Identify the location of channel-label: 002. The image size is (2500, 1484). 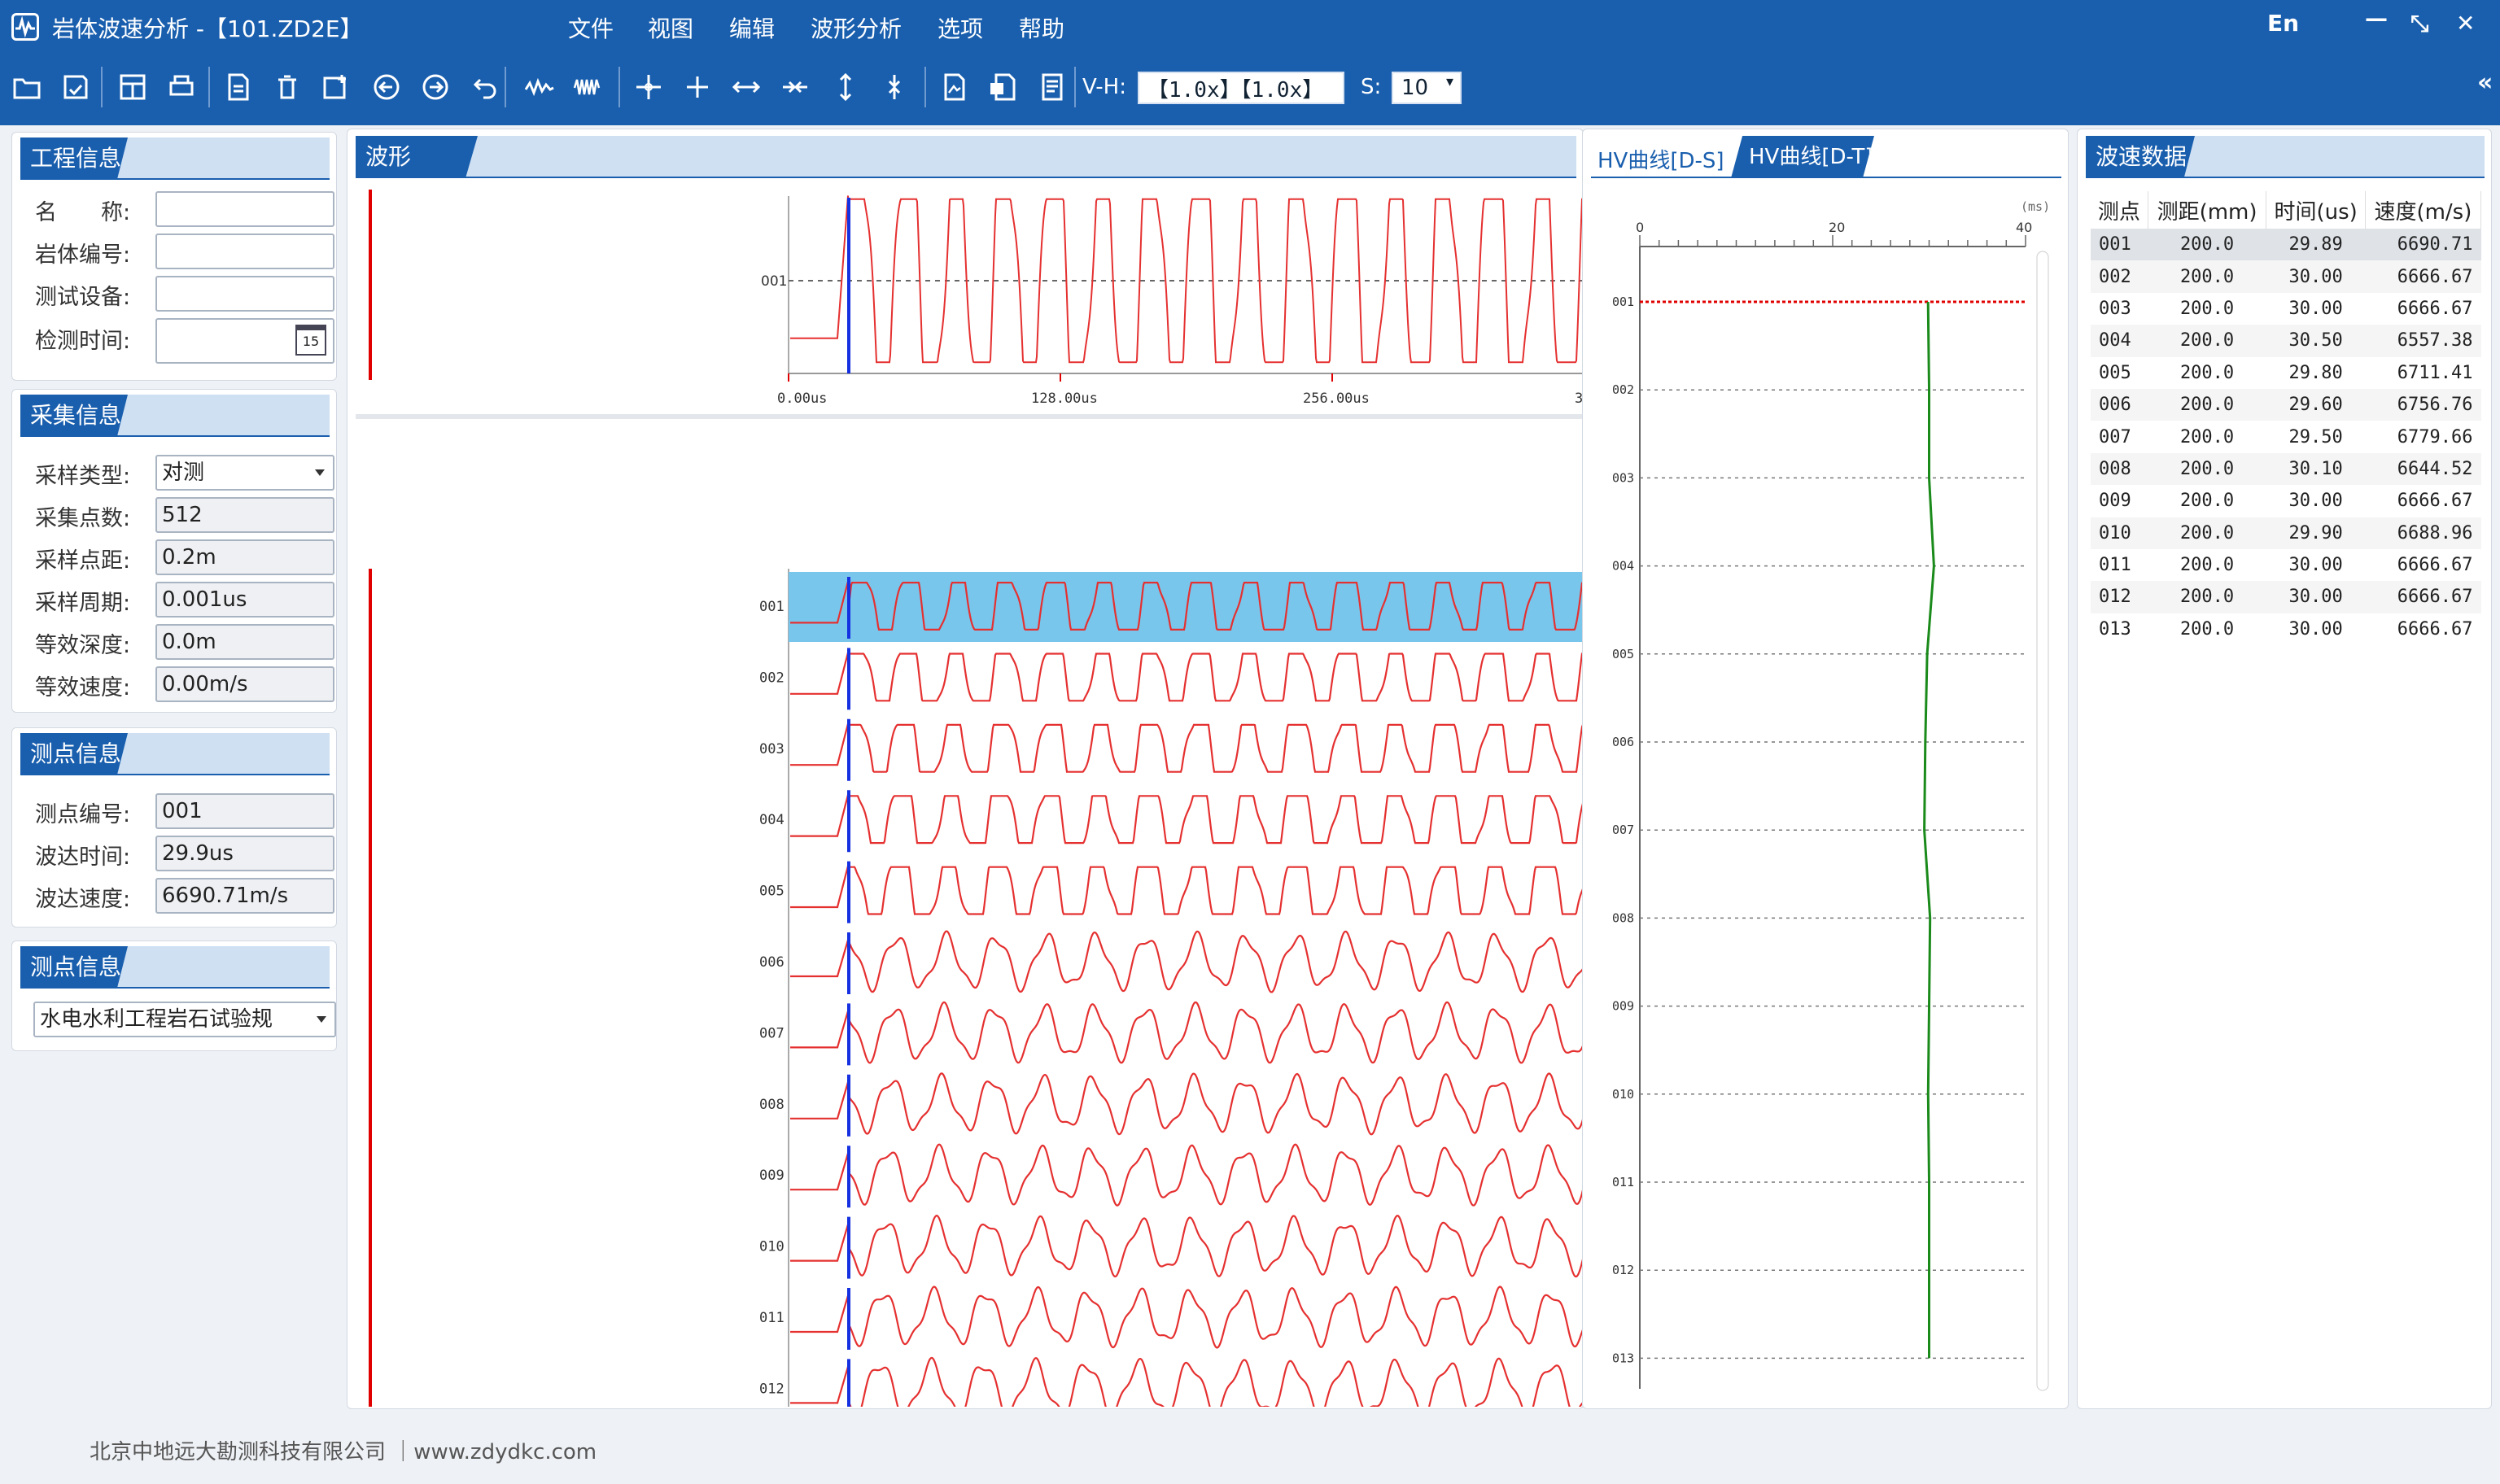
(772, 678).